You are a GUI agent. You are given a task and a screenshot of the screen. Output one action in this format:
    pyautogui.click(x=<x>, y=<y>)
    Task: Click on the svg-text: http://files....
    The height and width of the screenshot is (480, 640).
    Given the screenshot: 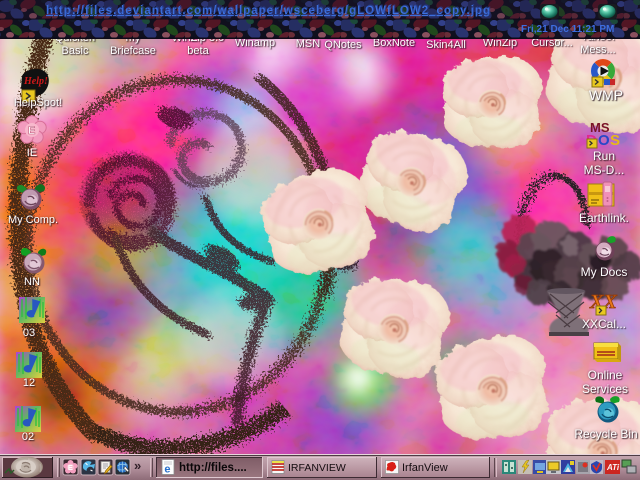 What is the action you would take?
    pyautogui.click(x=213, y=468)
    